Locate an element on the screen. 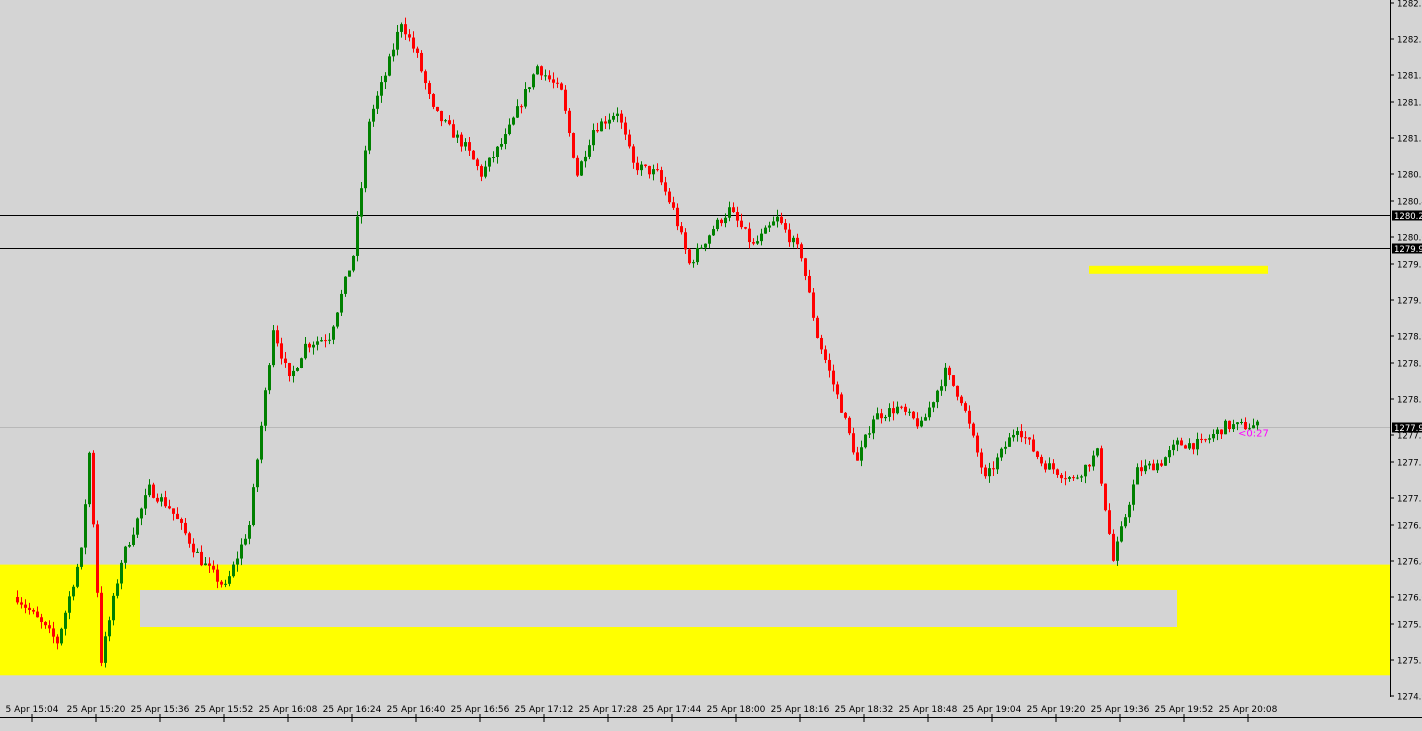 The height and width of the screenshot is (731, 1422). price-tick-label: 1281.1 is located at coordinates (1409, 140).